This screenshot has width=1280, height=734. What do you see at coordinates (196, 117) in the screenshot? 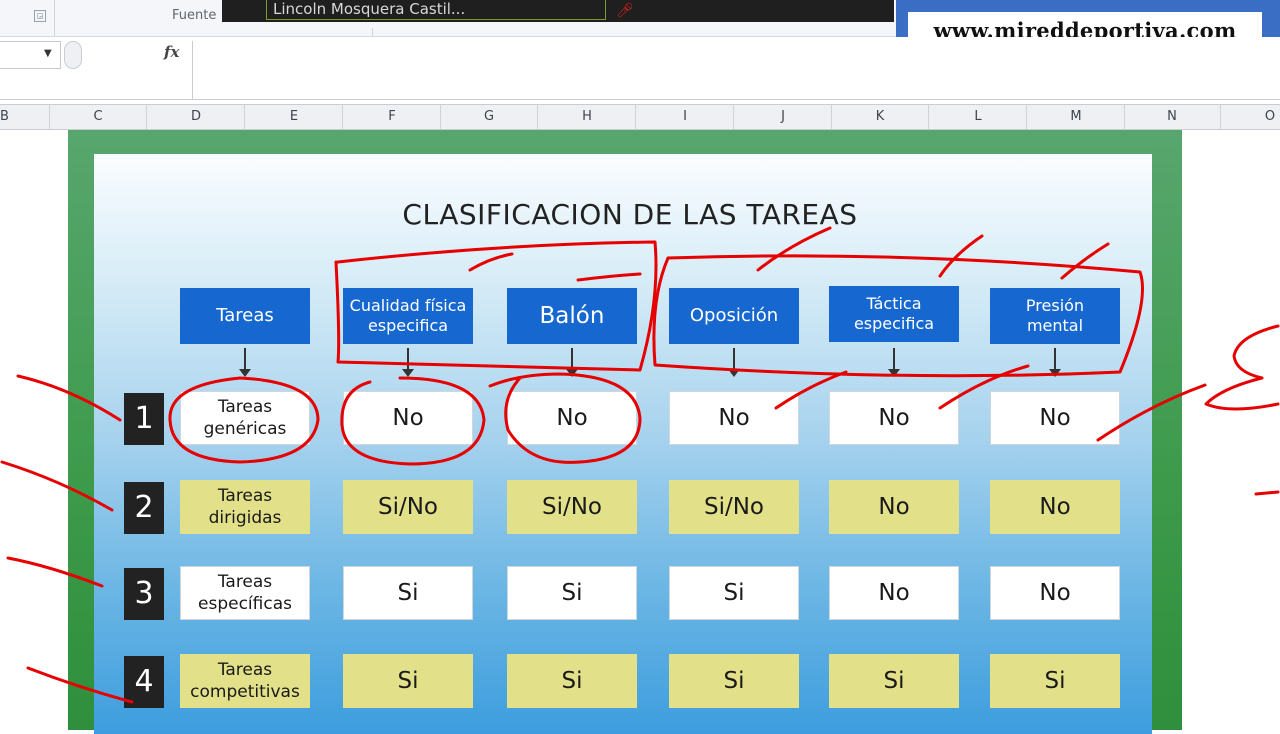
I see `column-header-d: D` at bounding box center [196, 117].